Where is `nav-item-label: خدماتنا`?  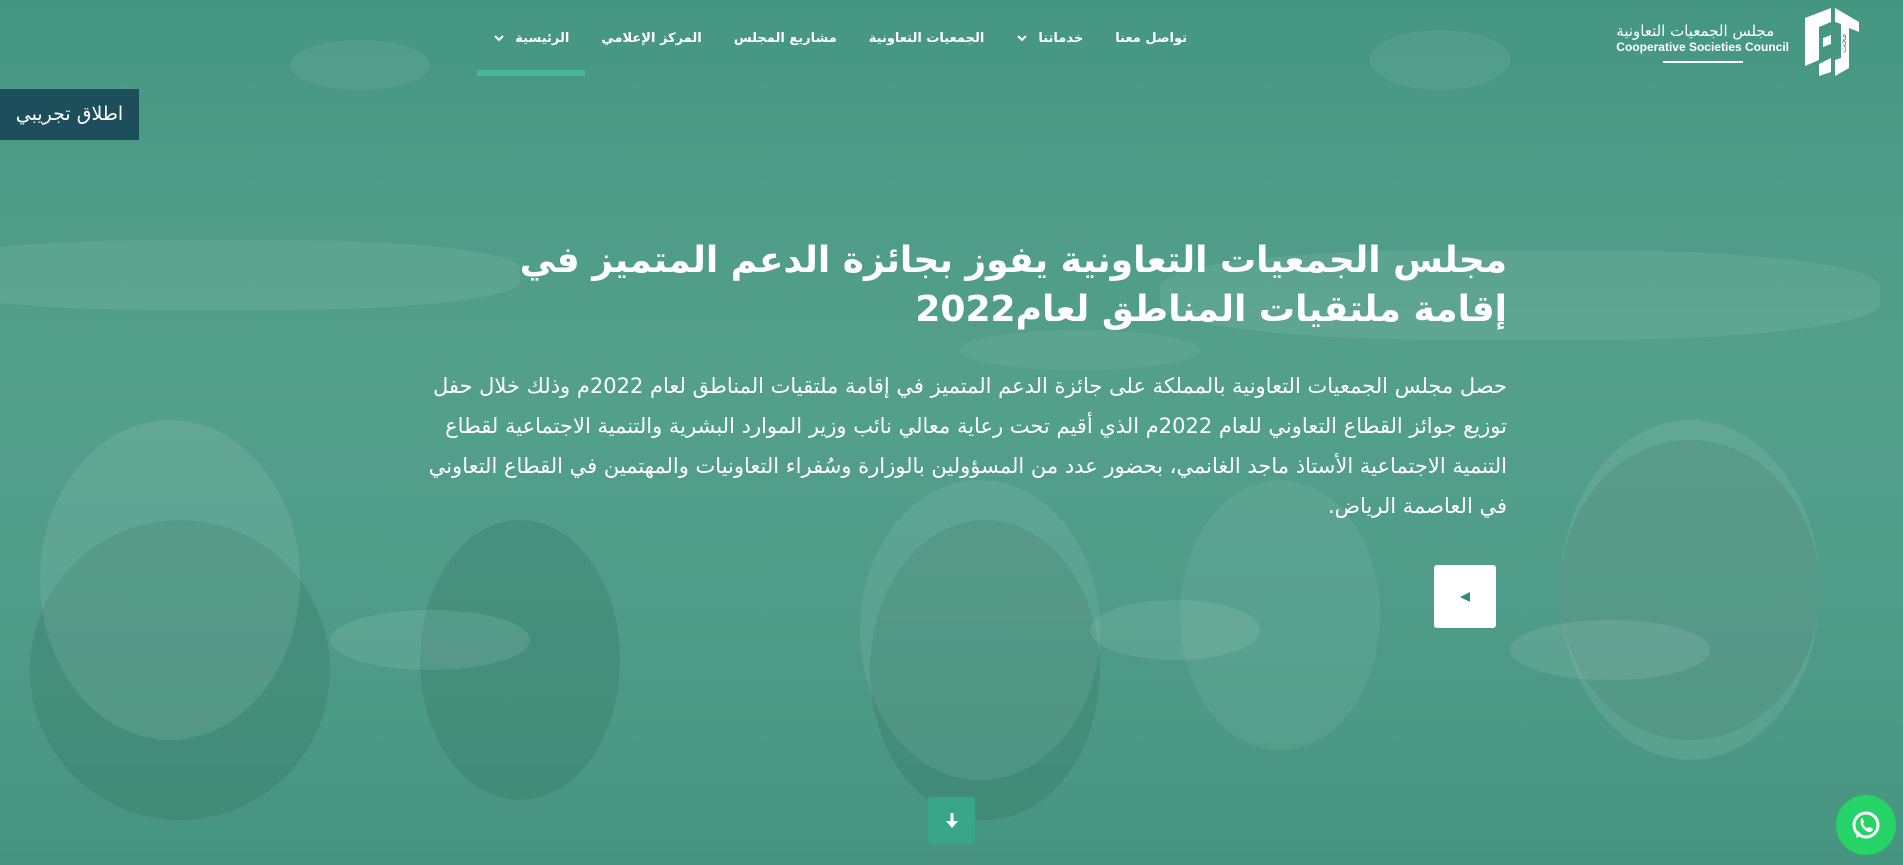
nav-item-label: خدماتنا is located at coordinates (1061, 38).